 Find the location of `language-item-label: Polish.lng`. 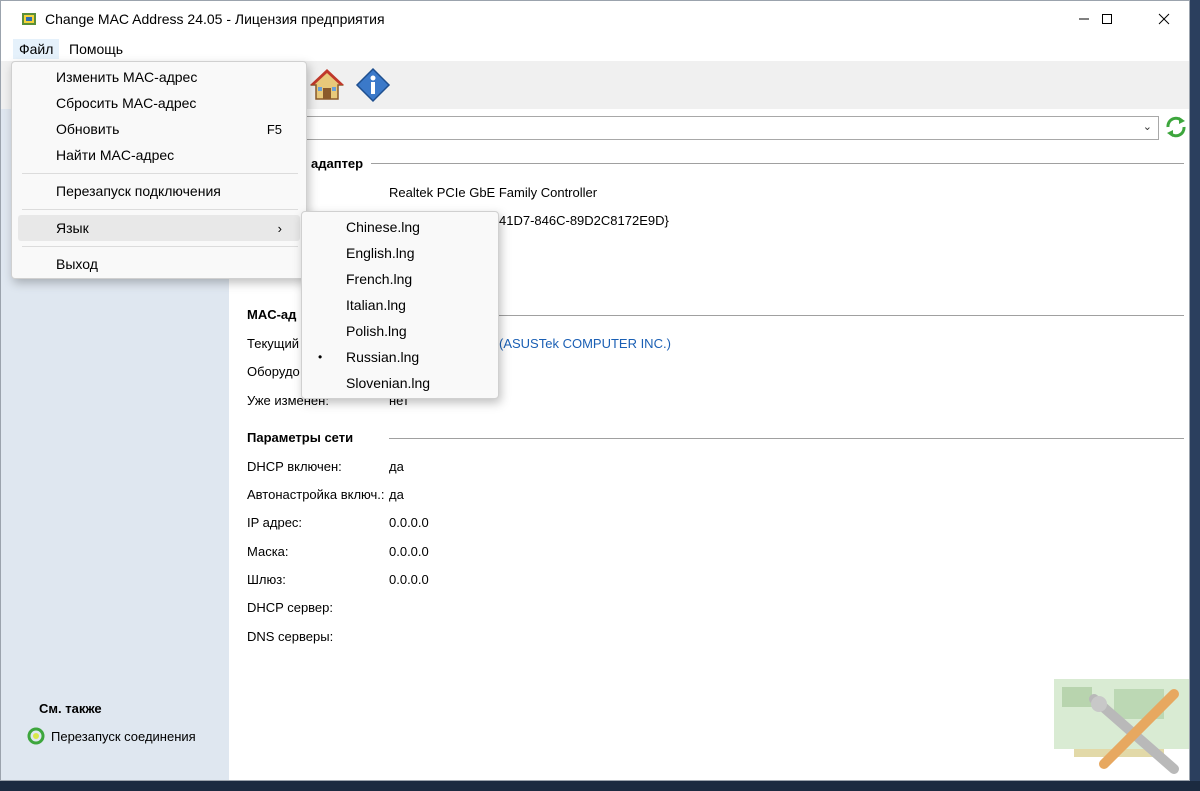

language-item-label: Polish.lng is located at coordinates (376, 331).